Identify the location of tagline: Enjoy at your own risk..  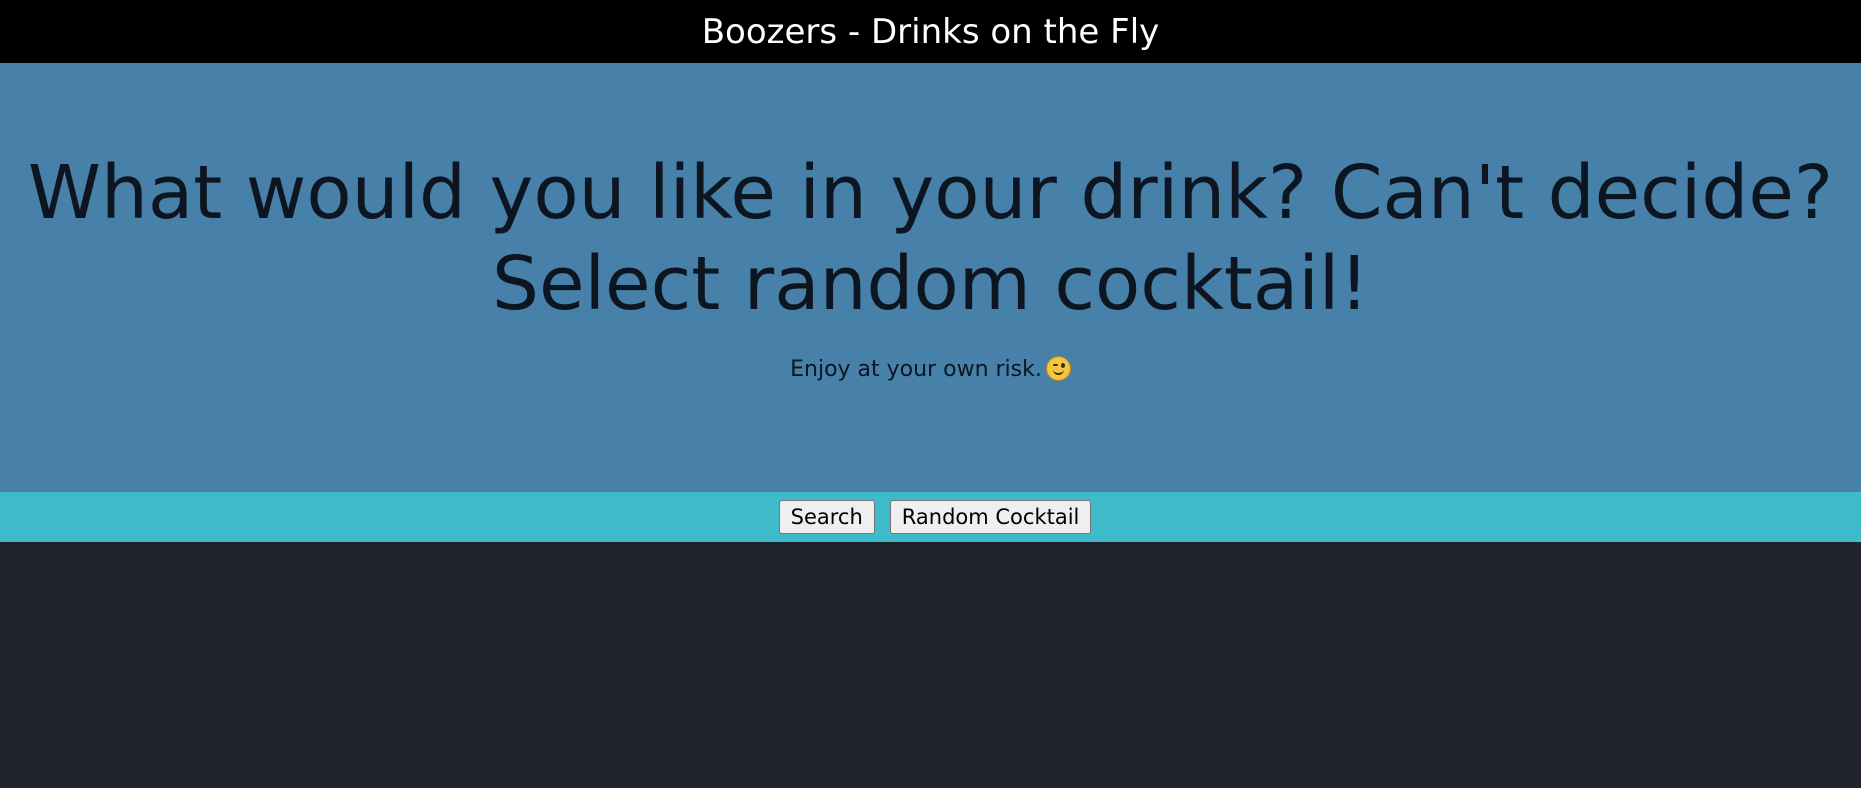
(930, 370).